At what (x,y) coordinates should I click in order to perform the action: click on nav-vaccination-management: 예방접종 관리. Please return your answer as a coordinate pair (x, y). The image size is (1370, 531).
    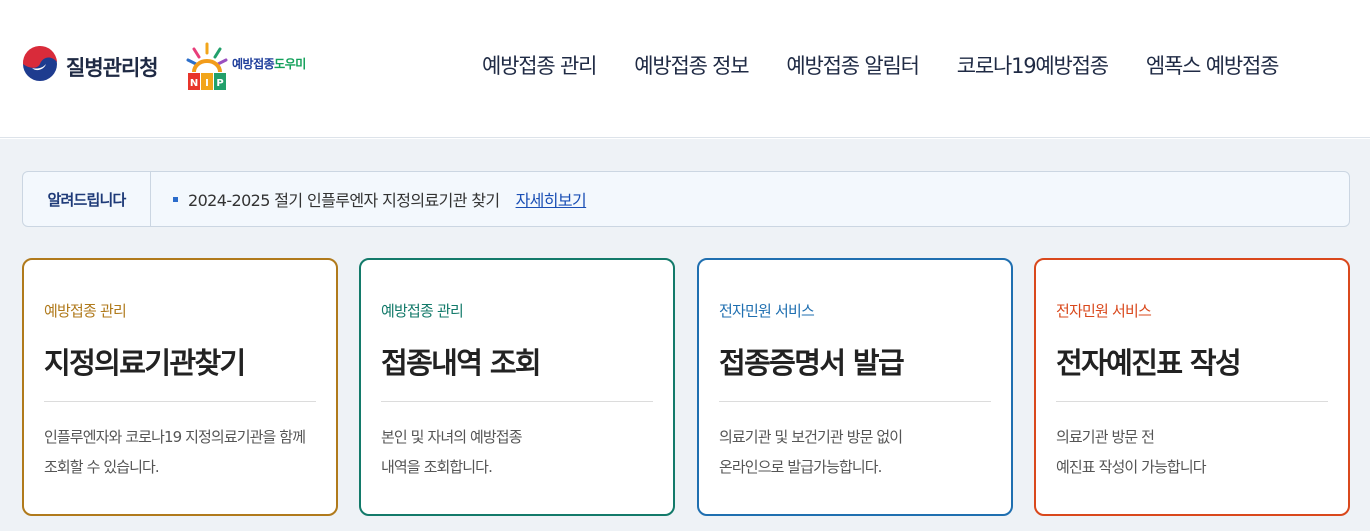
    Looking at the image, I should click on (539, 65).